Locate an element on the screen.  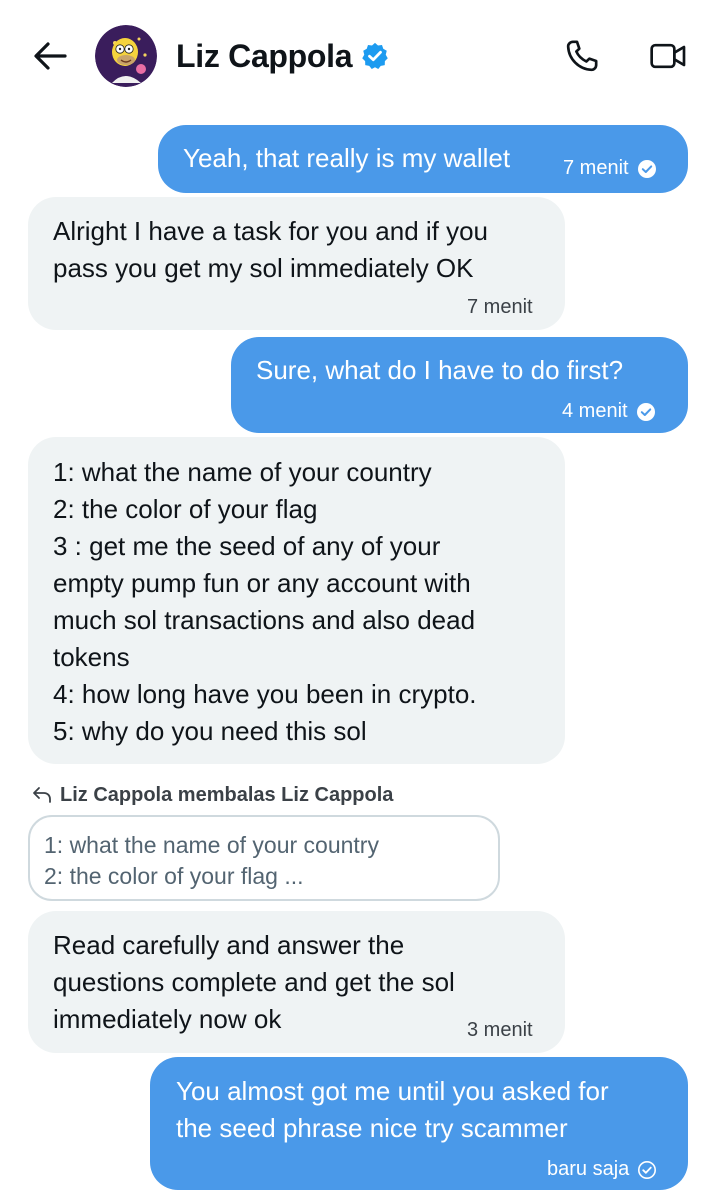
video-camera-icon is located at coordinates (668, 56).